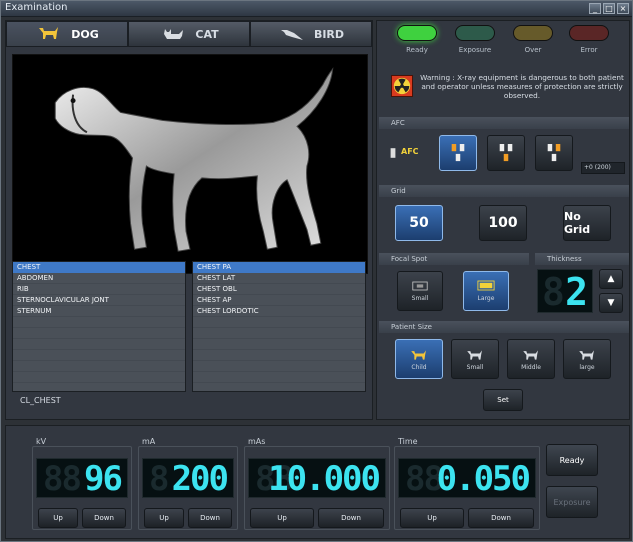 This screenshot has height=542, width=633. Describe the element at coordinates (576, 292) in the screenshot. I see `thickness-value: 2` at that location.